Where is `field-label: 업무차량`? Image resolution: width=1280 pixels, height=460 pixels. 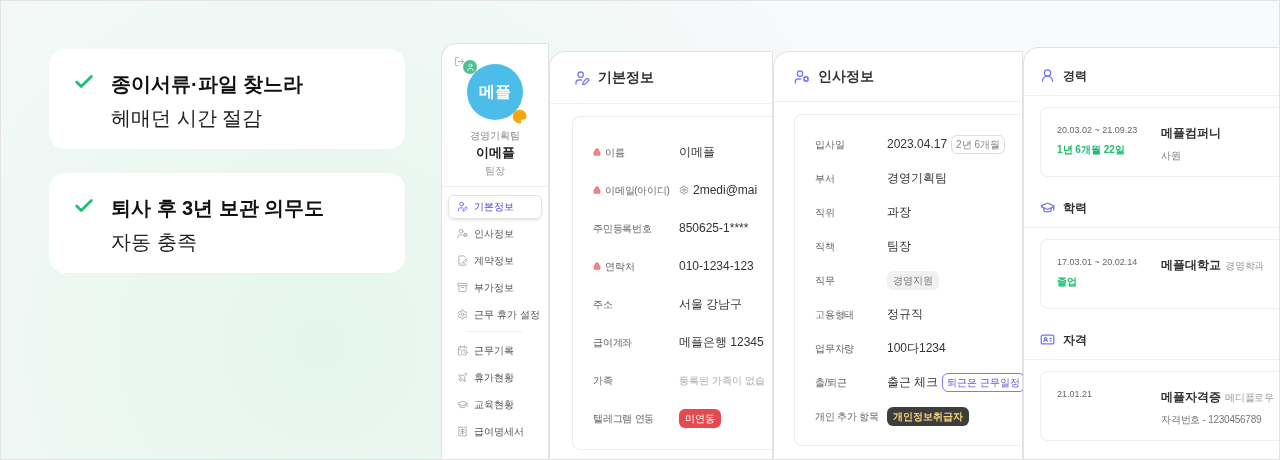 field-label: 업무차량 is located at coordinates (835, 348).